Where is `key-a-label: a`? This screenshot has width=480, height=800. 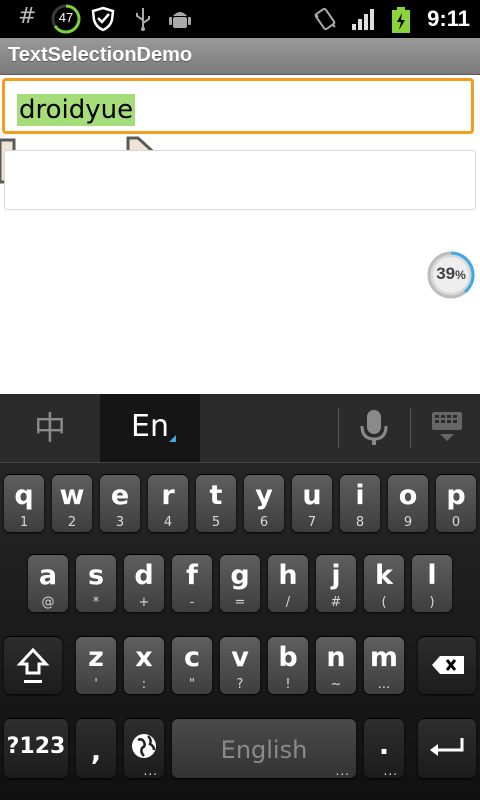
key-a-label: a is located at coordinates (48, 575).